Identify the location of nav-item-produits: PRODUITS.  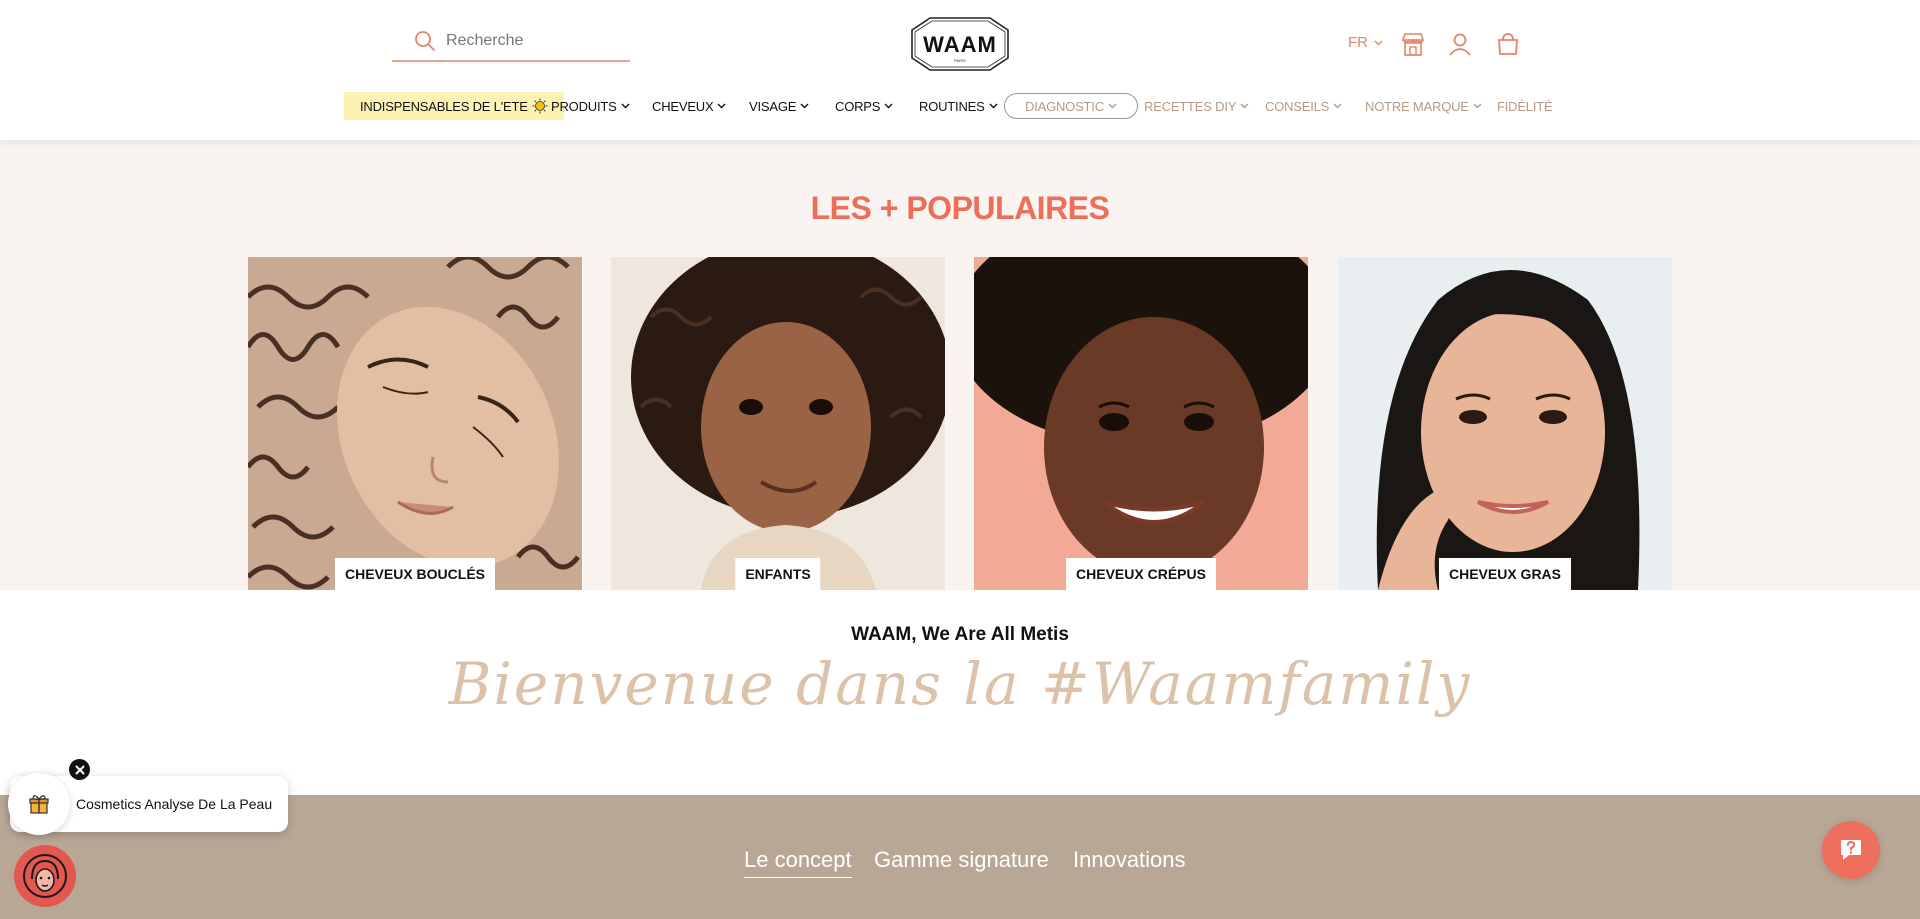
(590, 106).